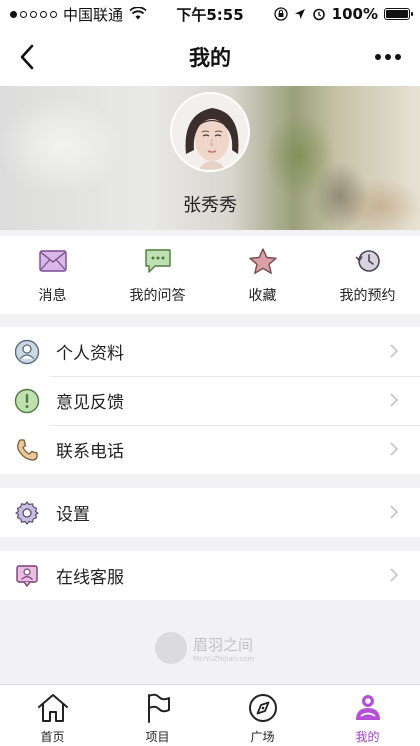 This screenshot has width=420, height=746. I want to click on menu-item-label: 个人资料, so click(90, 354).